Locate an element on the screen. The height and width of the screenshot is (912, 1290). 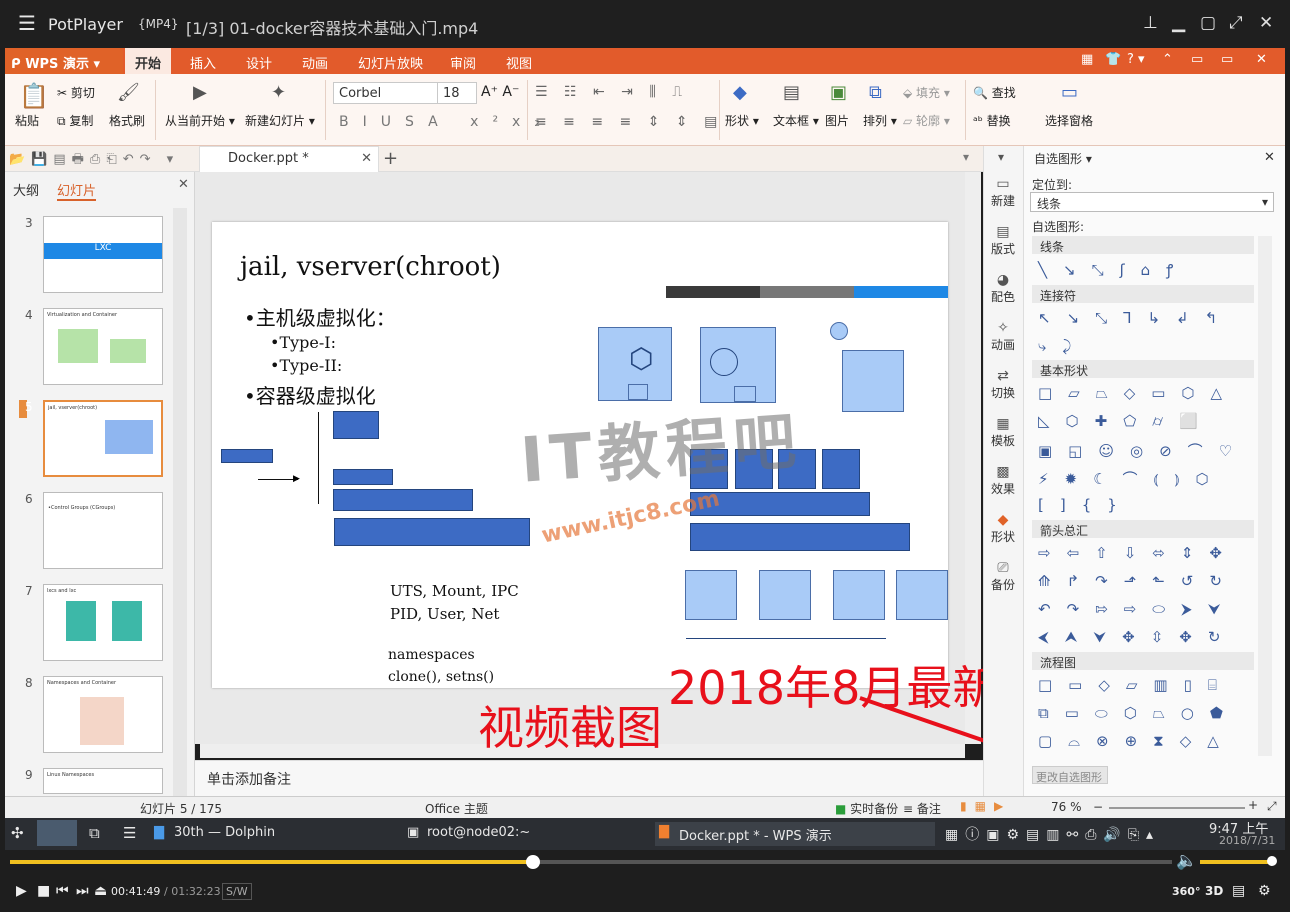
slide-thumbnail: •Control Groups (CGroups) is located at coordinates (103, 530).